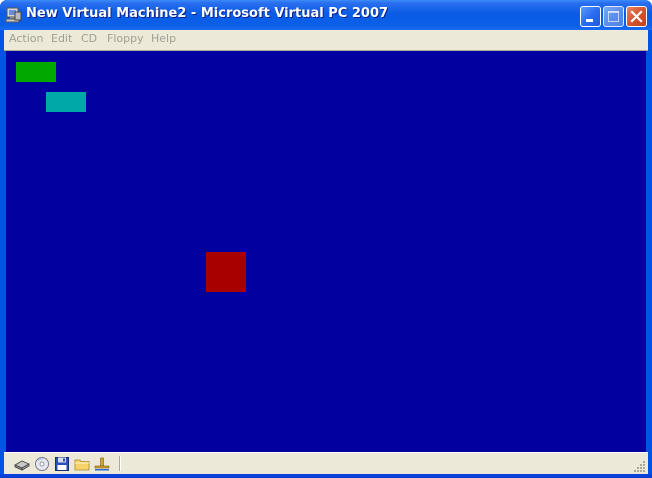  What do you see at coordinates (326, 476) in the screenshot?
I see `window-frame-bottom` at bounding box center [326, 476].